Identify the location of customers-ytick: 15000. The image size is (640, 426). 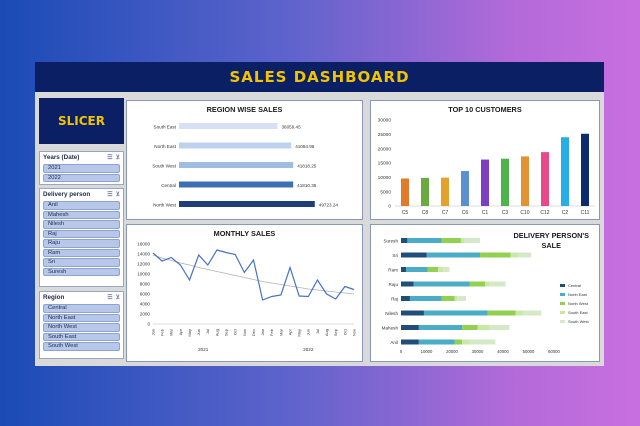
(385, 164).